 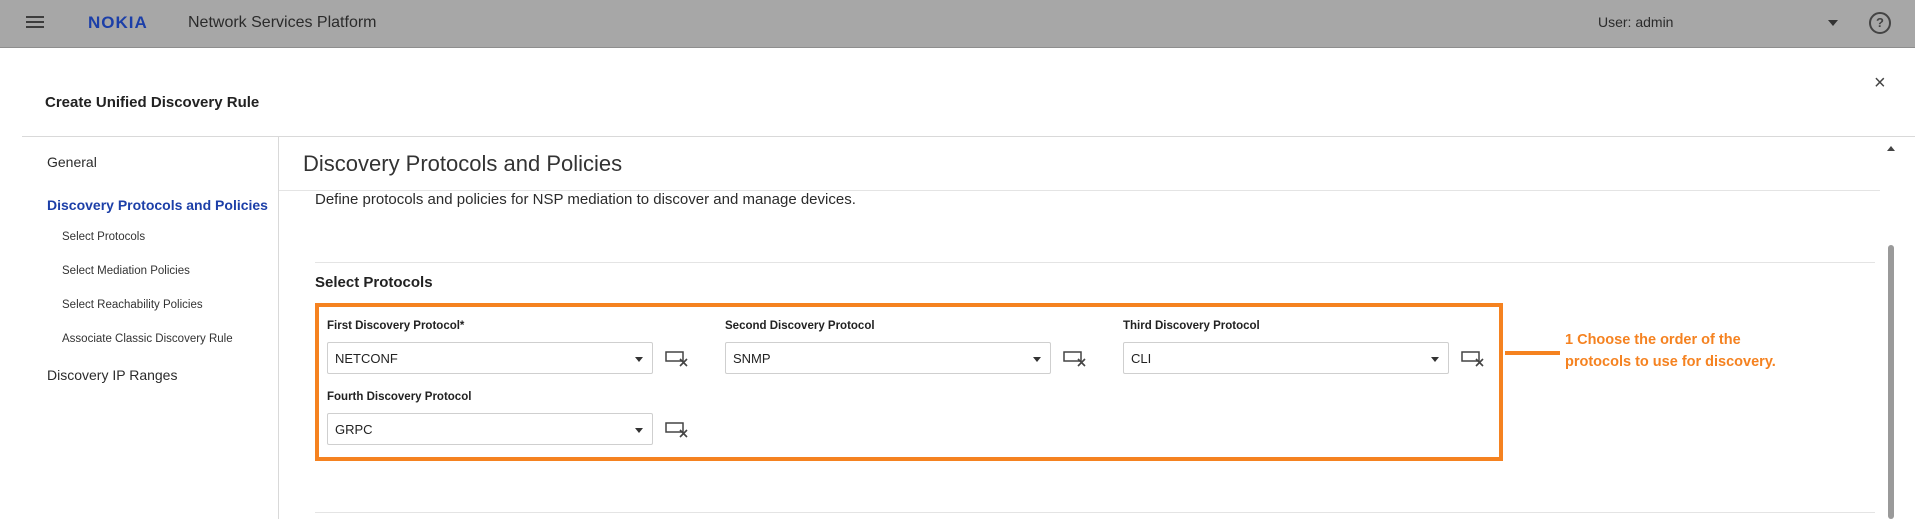 I want to click on scrollbar-thumb, so click(x=1891, y=382).